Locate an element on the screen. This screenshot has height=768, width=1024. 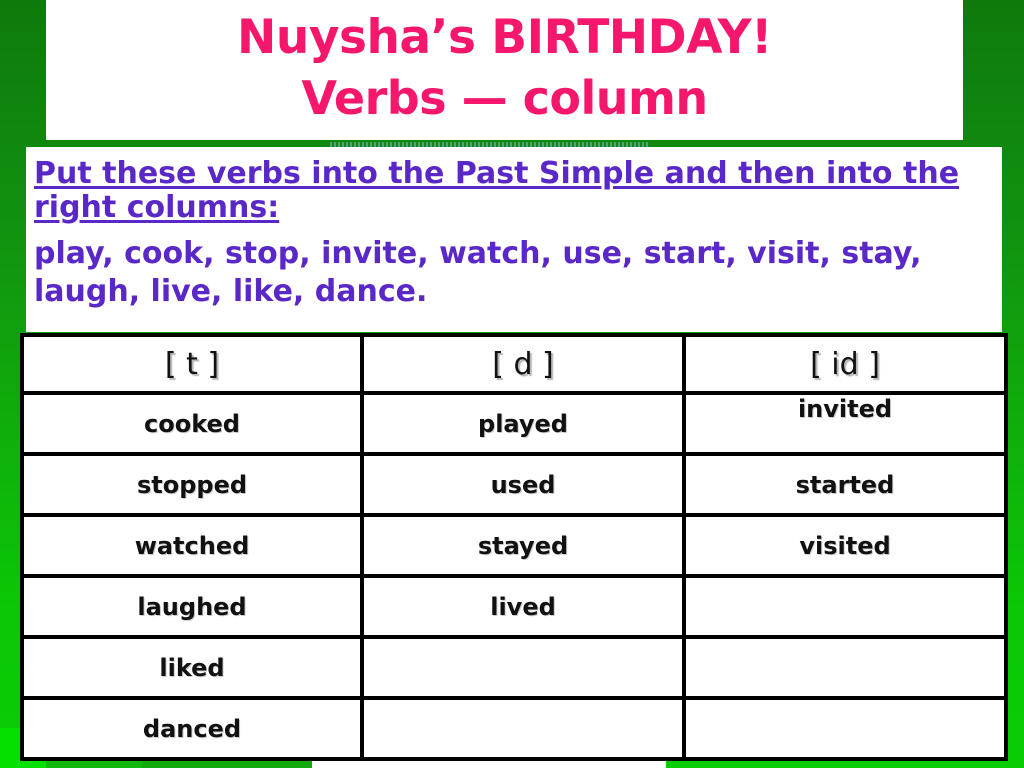
column-header-t: [ t ] is located at coordinates (192, 364).